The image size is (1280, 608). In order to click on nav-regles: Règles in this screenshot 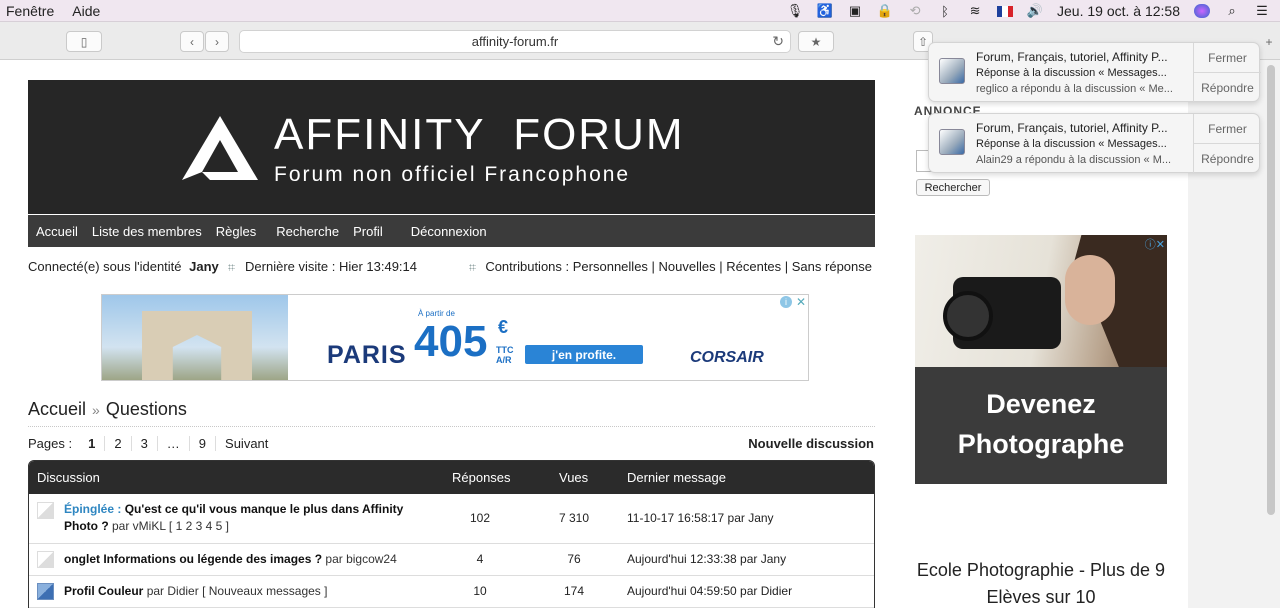, I will do `click(236, 231)`.